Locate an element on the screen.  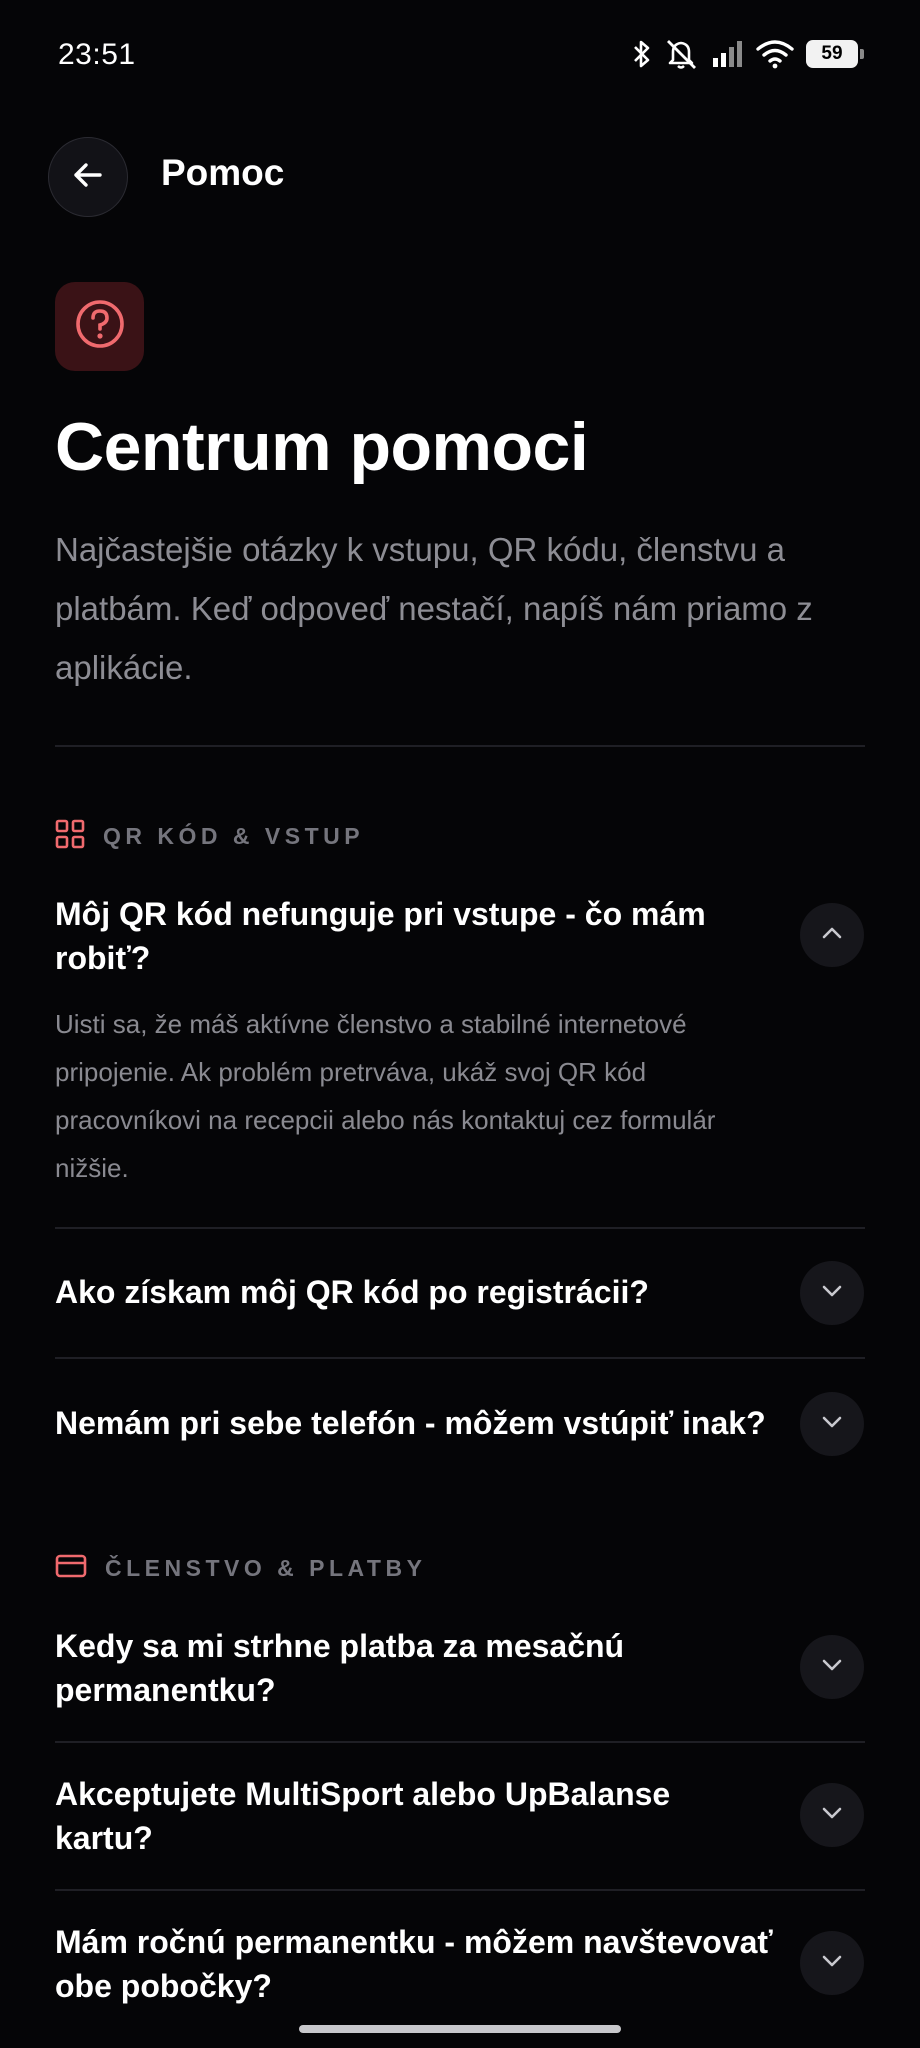
page-title: Pomoc is located at coordinates (223, 172).